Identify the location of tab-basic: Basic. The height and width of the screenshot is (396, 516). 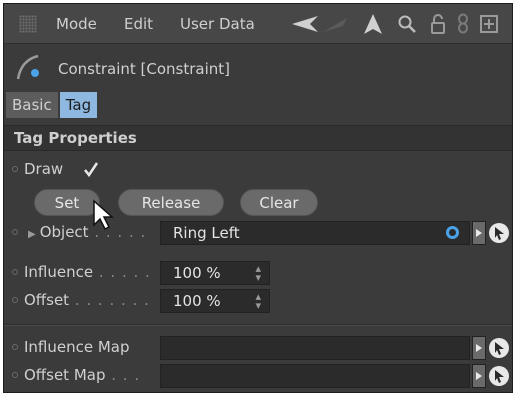
(32, 105).